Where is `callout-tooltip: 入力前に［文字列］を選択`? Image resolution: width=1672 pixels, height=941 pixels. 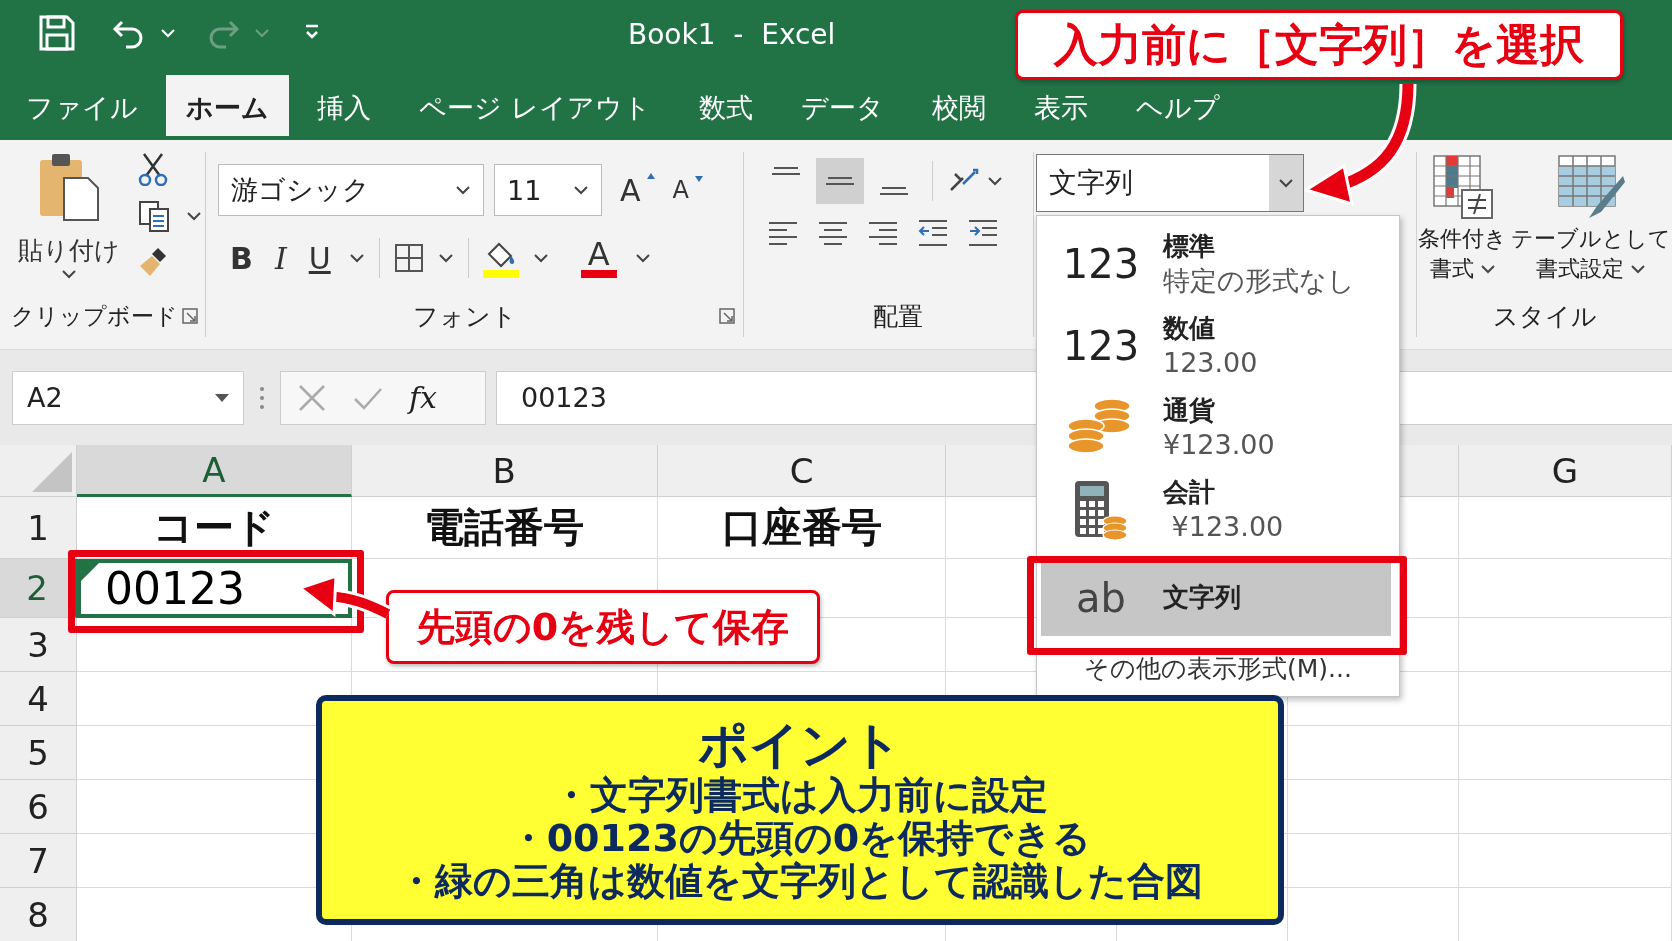
callout-tooltip: 入力前に［文字列］を選択 is located at coordinates (1319, 45).